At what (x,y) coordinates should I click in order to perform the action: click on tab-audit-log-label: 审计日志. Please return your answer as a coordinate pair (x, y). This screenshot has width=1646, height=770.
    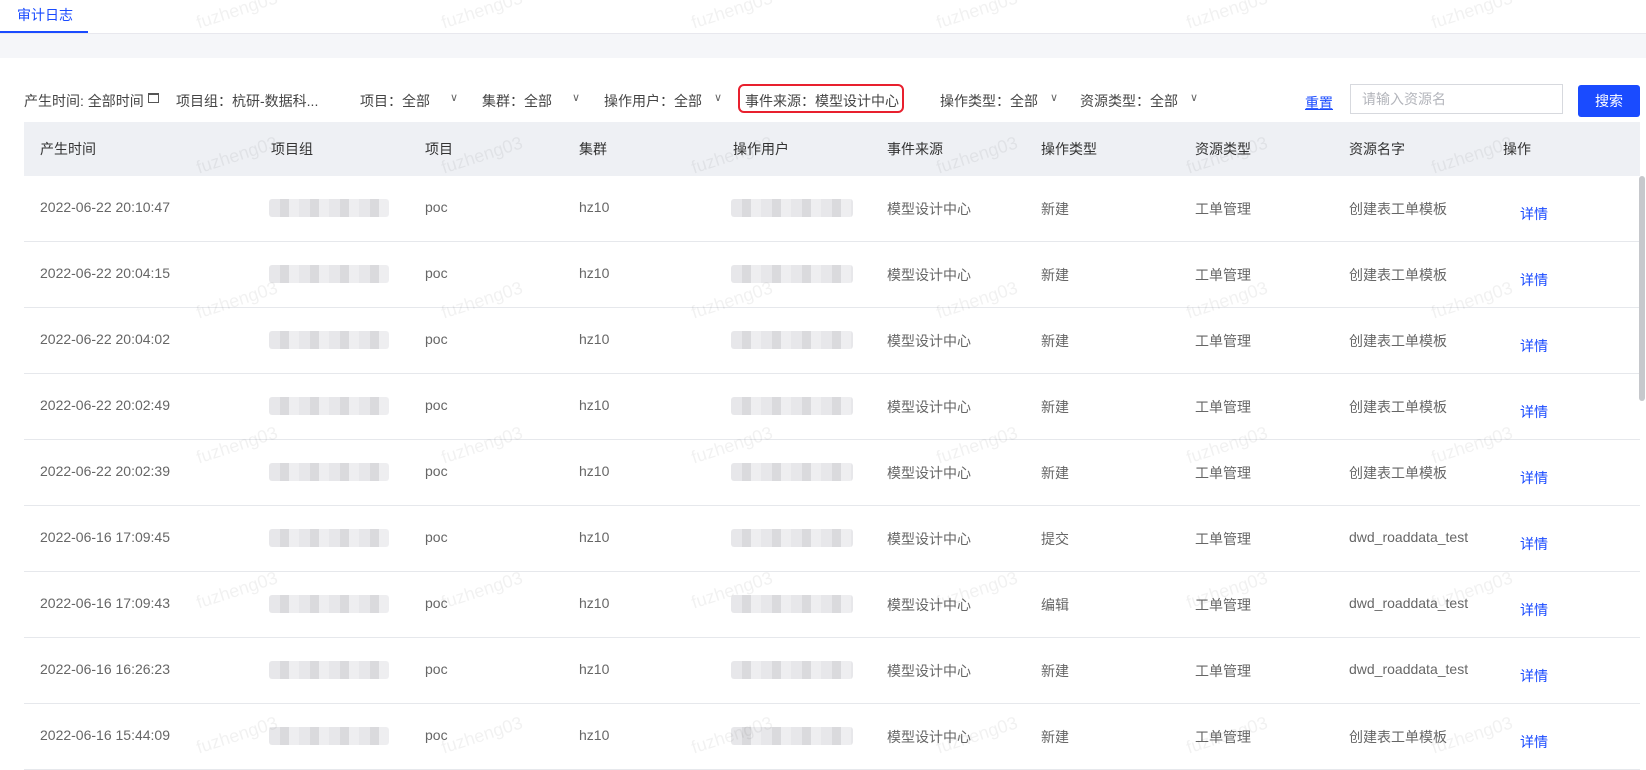
    Looking at the image, I should click on (45, 15).